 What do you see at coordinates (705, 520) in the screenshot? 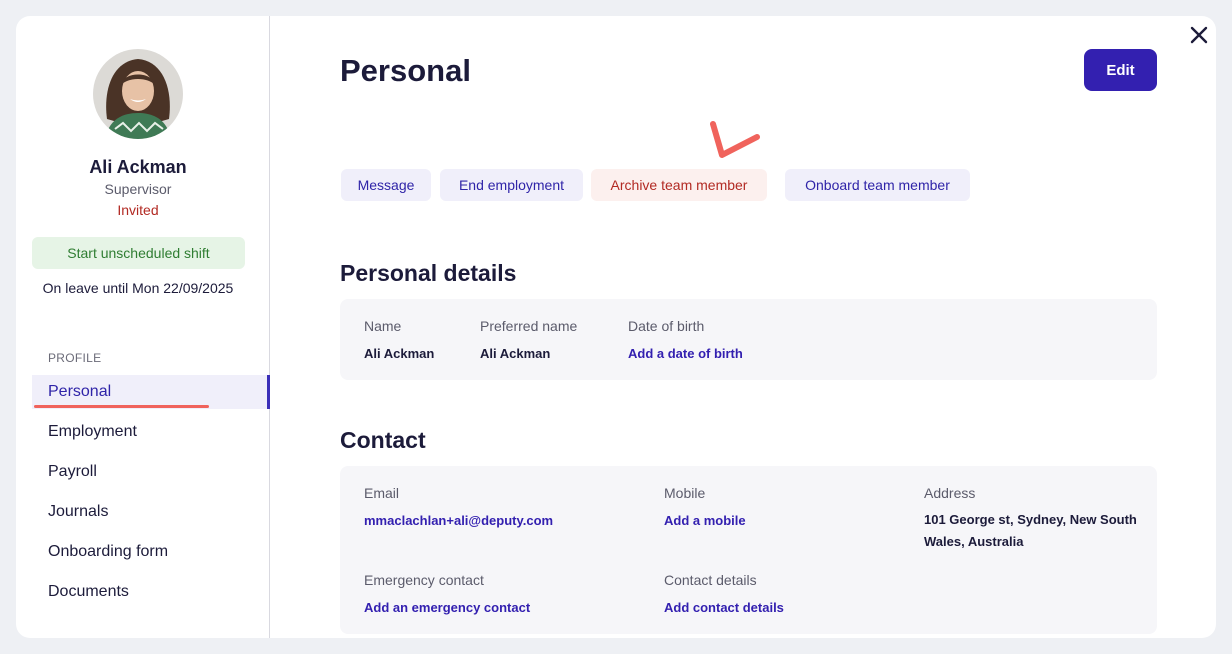
I see `add-mobile-link: Add a mobile` at bounding box center [705, 520].